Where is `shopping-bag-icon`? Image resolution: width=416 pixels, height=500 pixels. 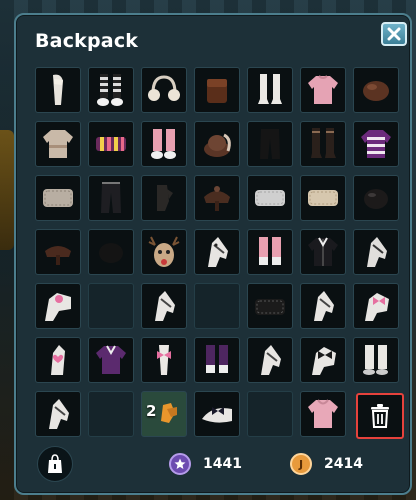 shopping-bag-icon is located at coordinates (55, 463).